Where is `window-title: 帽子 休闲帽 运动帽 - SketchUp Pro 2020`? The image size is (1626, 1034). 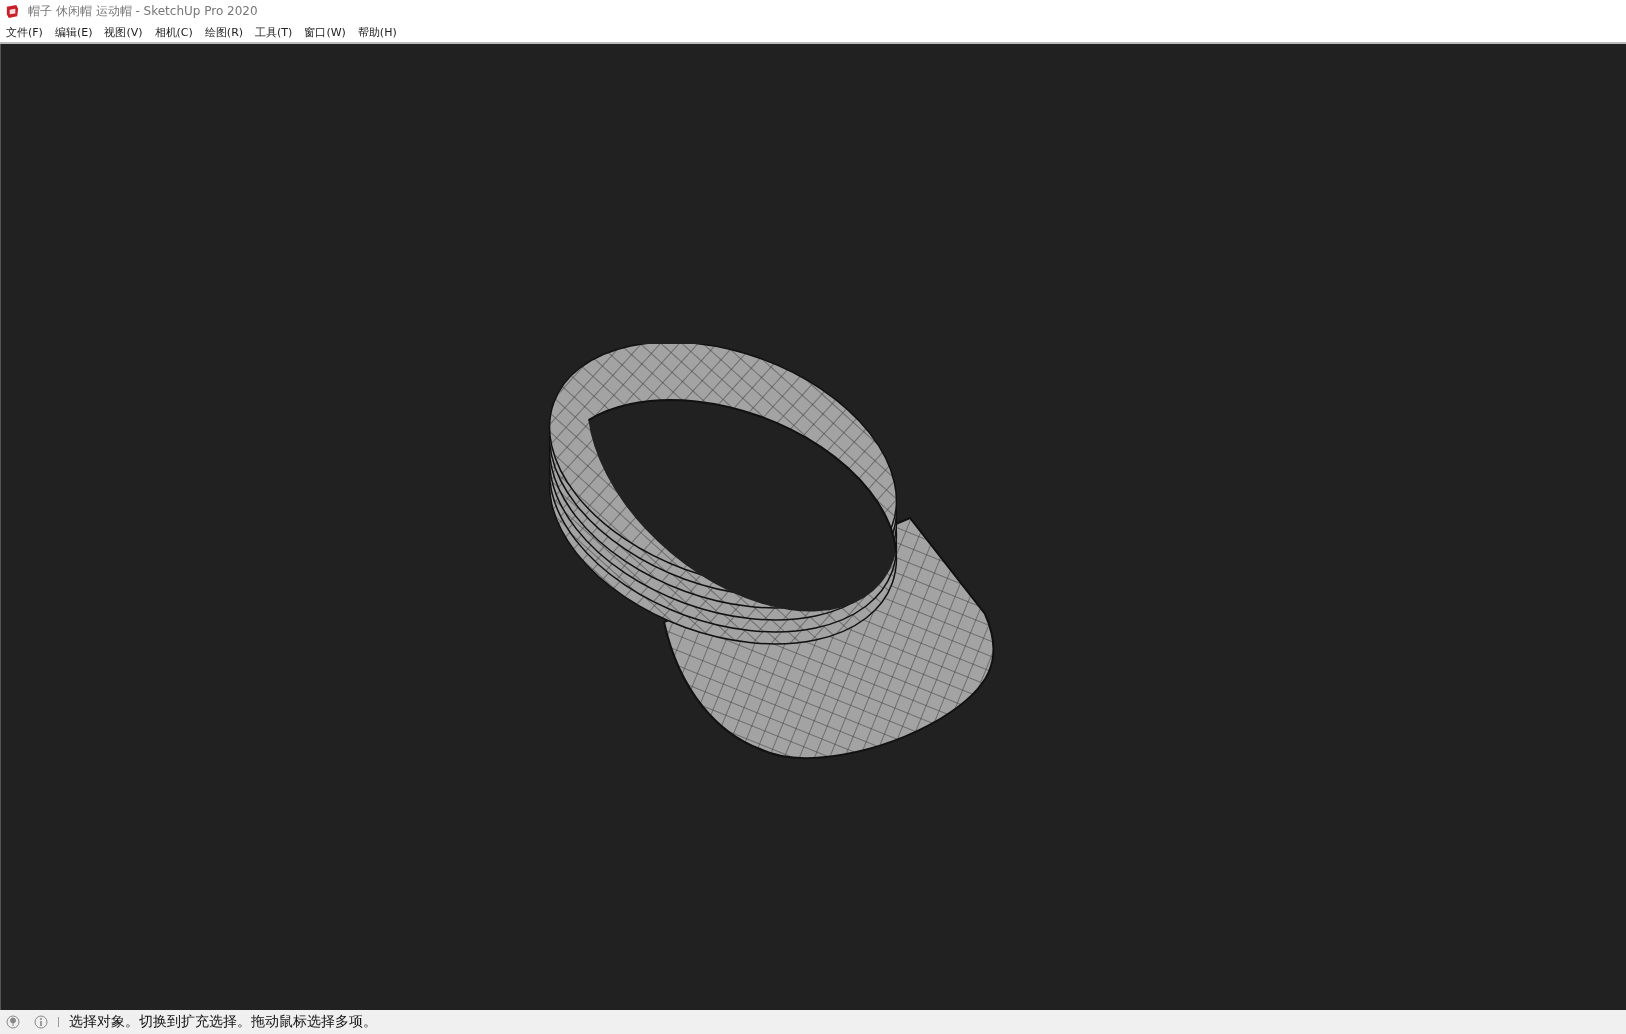 window-title: 帽子 休闲帽 运动帽 - SketchUp Pro 2020 is located at coordinates (143, 11).